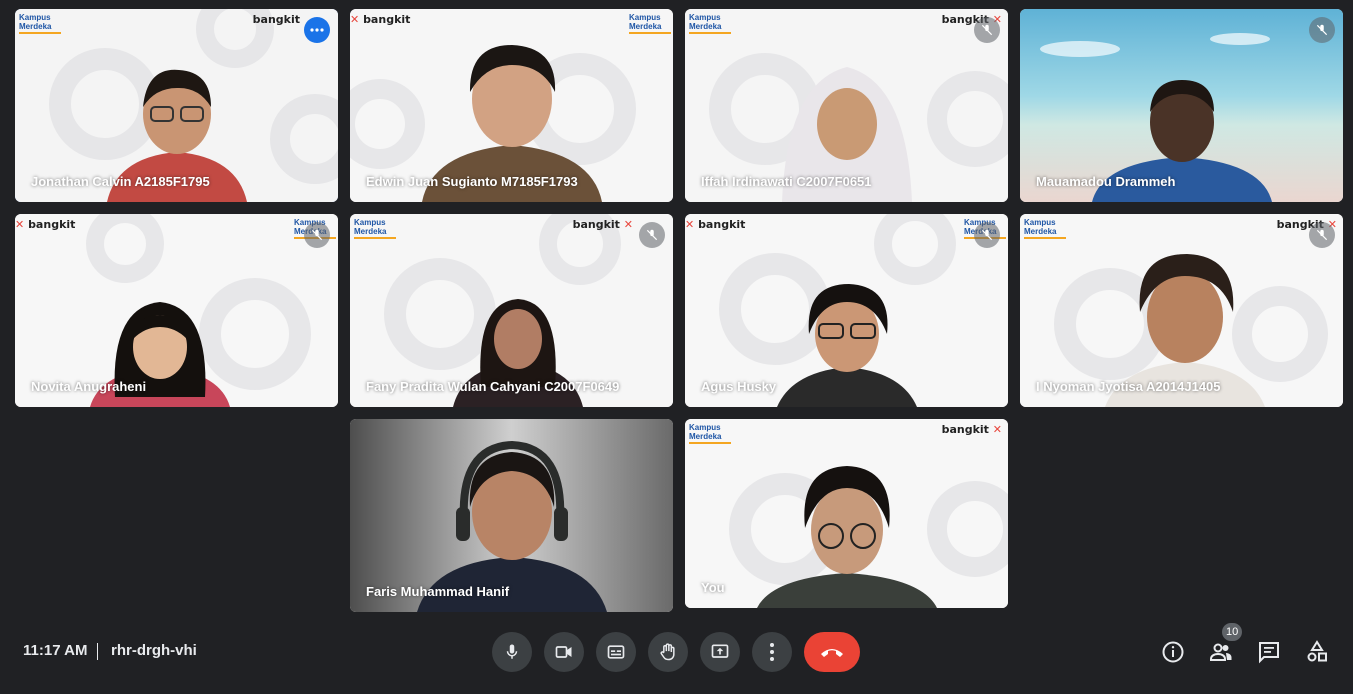  I want to click on video-tile-agus: ✕ bangkit KampusMerdeka Agus Husky, so click(846, 310).